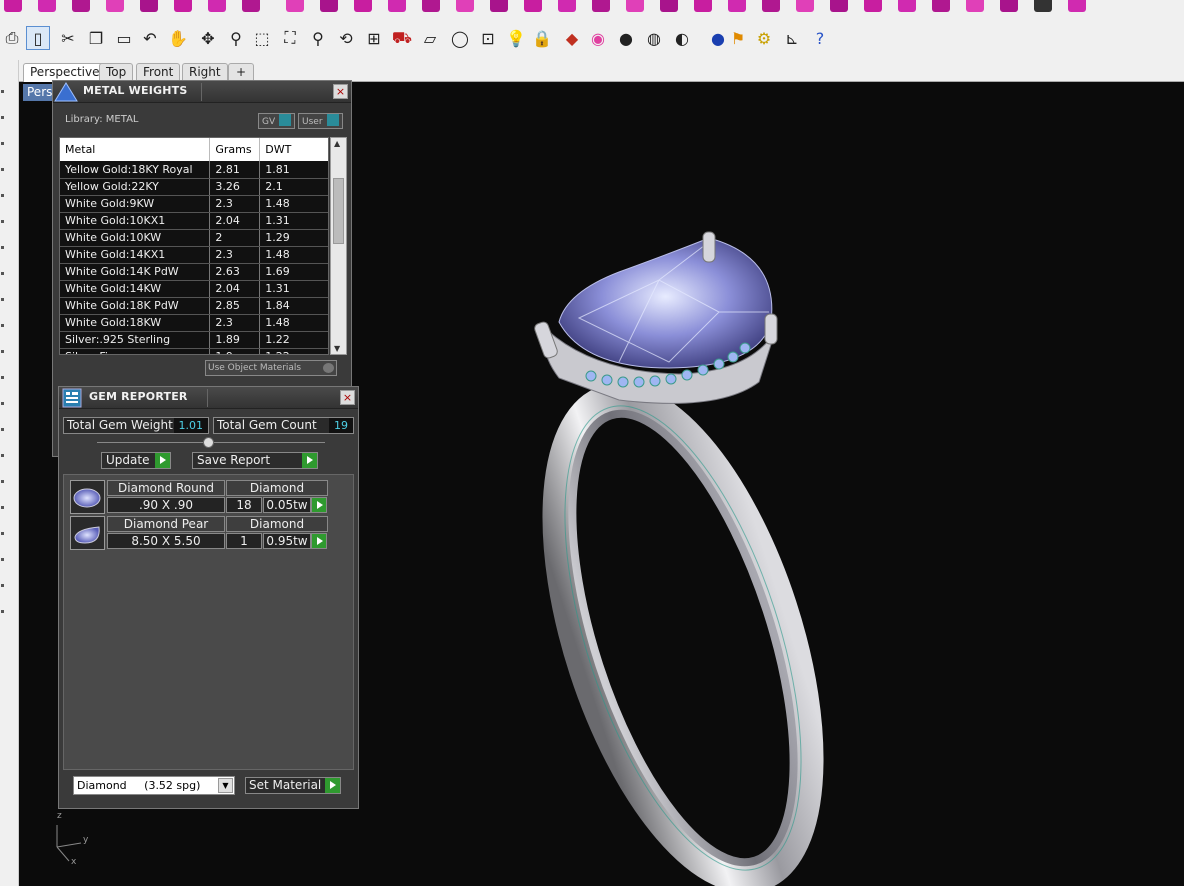 The image size is (1184, 886). What do you see at coordinates (194, 221) in the screenshot?
I see `table-row: White Gold:10KX1 2.04 1.31` at bounding box center [194, 221].